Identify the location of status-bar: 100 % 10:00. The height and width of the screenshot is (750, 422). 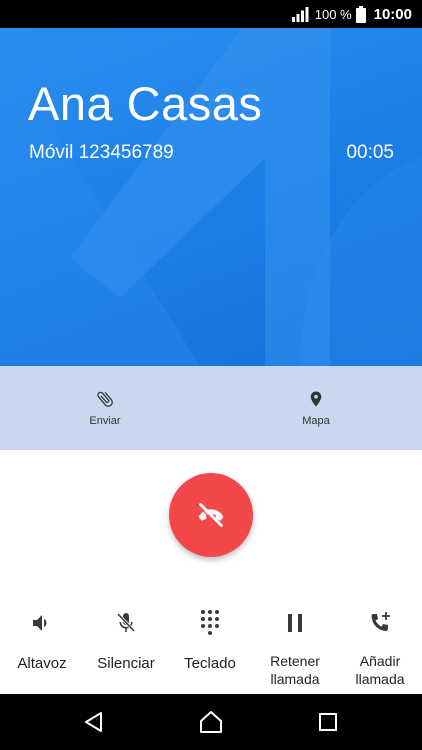
(211, 14).